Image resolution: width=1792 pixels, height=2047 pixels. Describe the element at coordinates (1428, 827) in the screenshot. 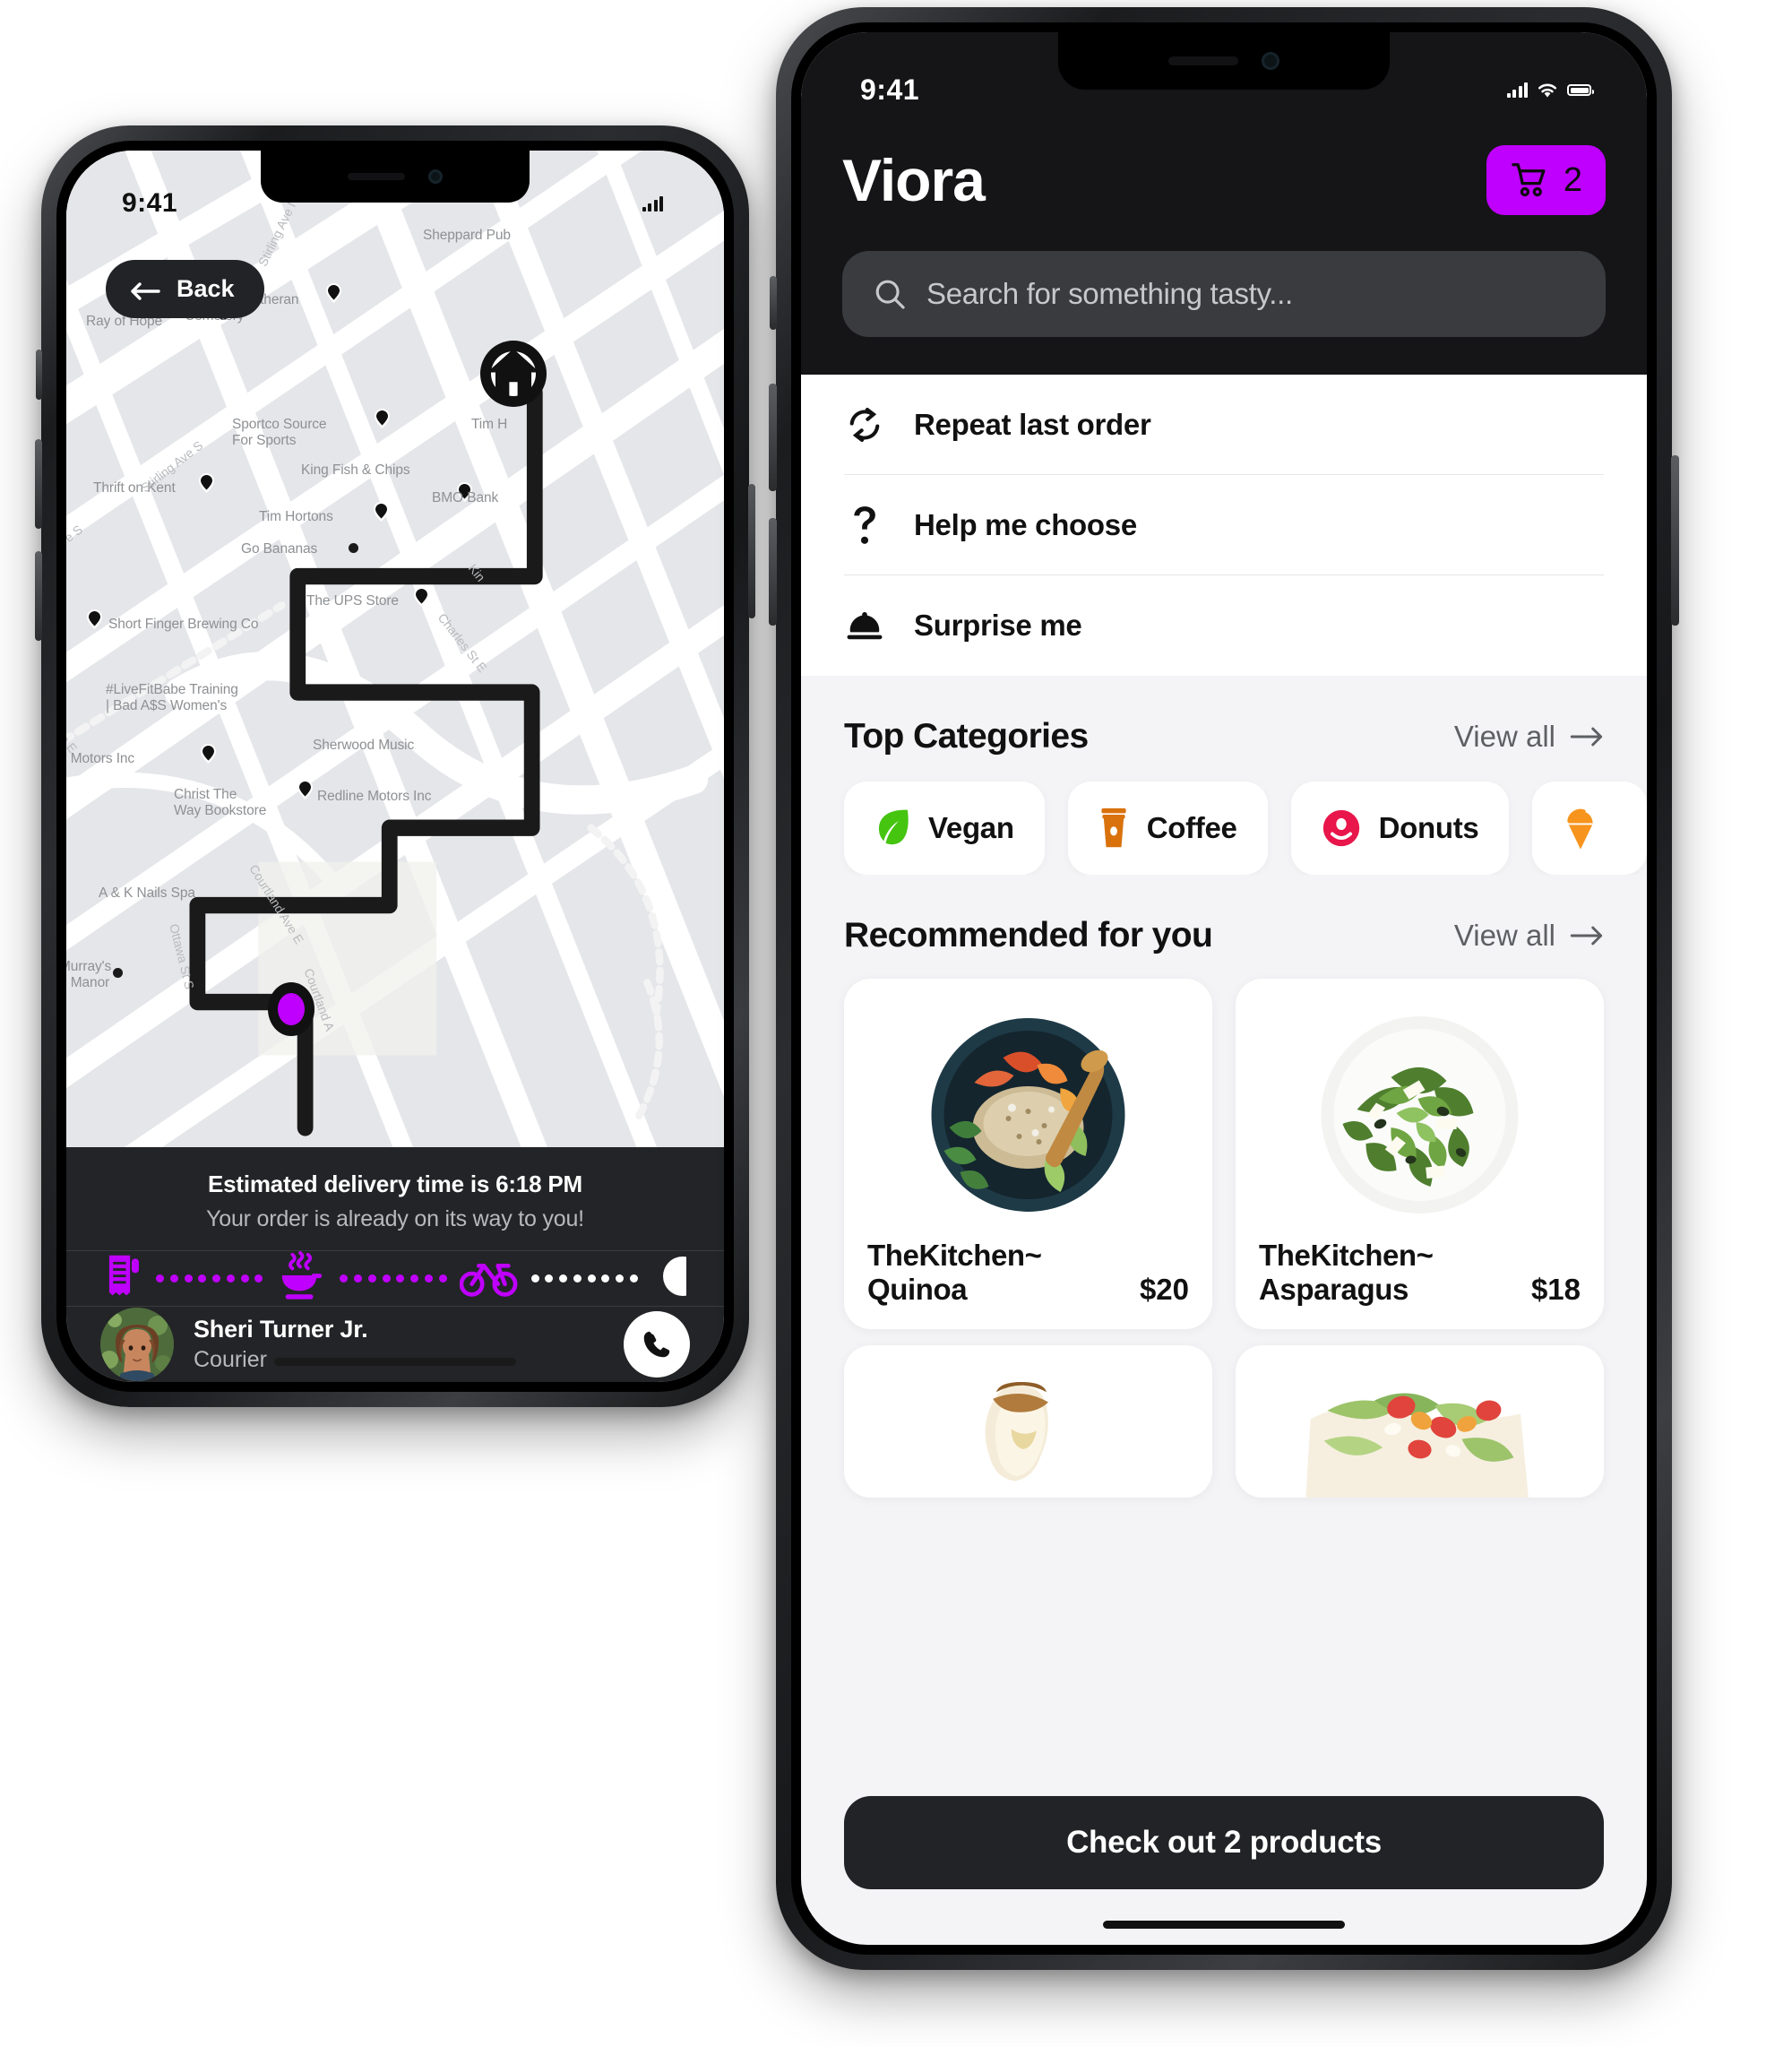

I see `category-label: Donuts` at that location.